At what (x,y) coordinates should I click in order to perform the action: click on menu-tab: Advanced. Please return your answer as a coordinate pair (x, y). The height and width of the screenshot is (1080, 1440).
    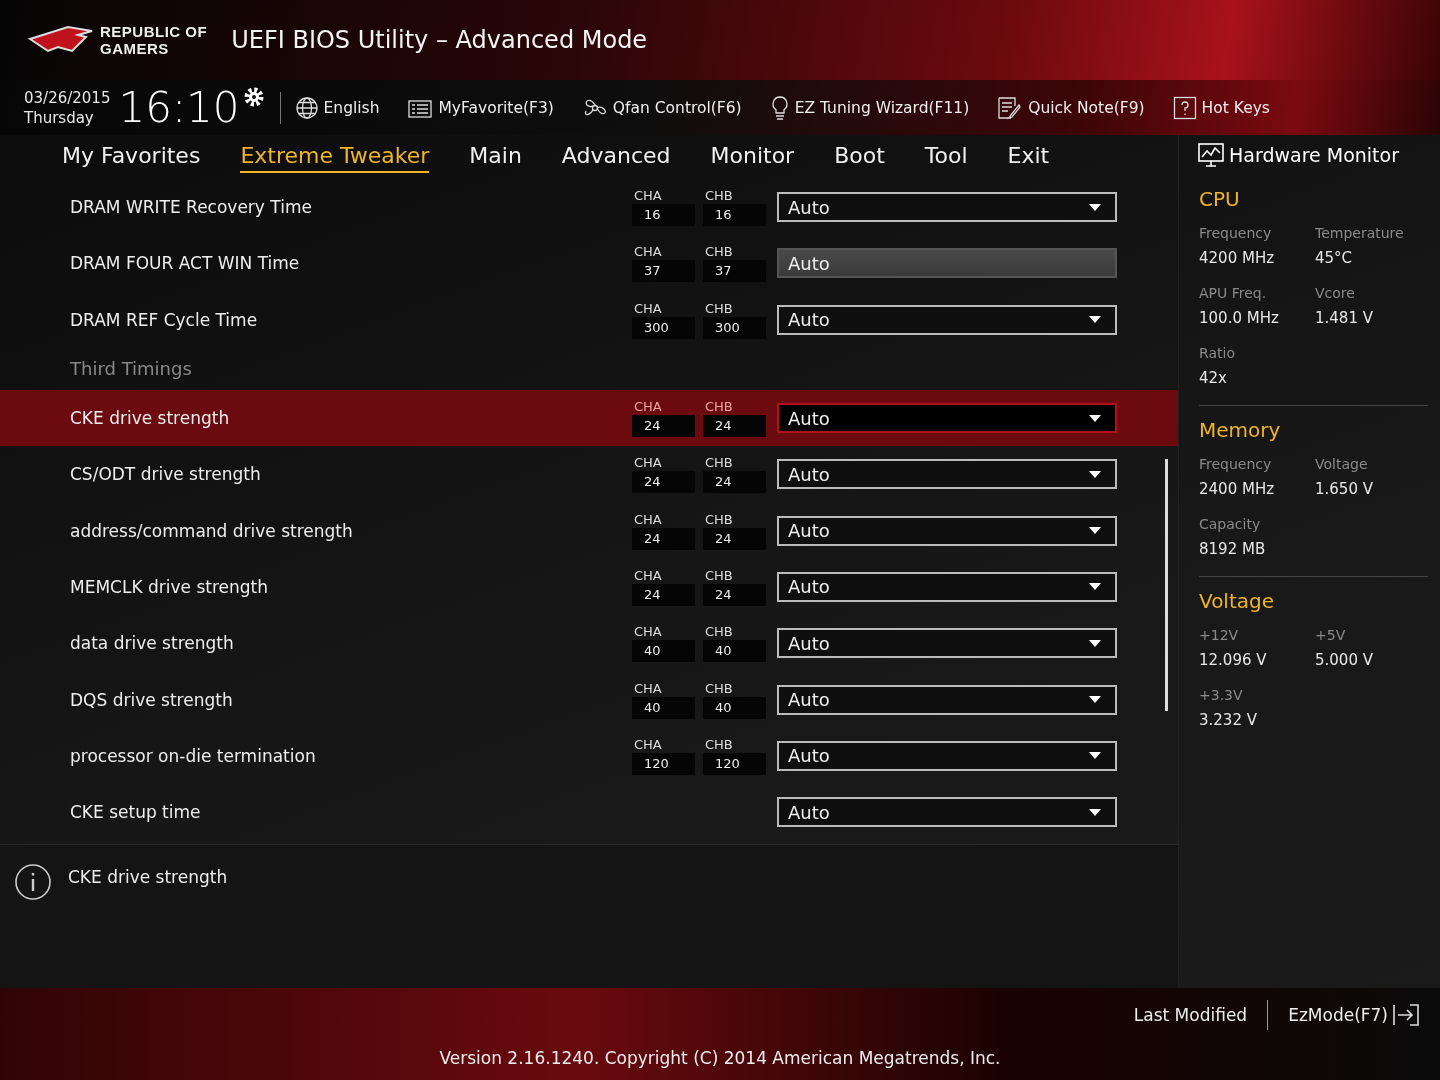
    Looking at the image, I should click on (616, 157).